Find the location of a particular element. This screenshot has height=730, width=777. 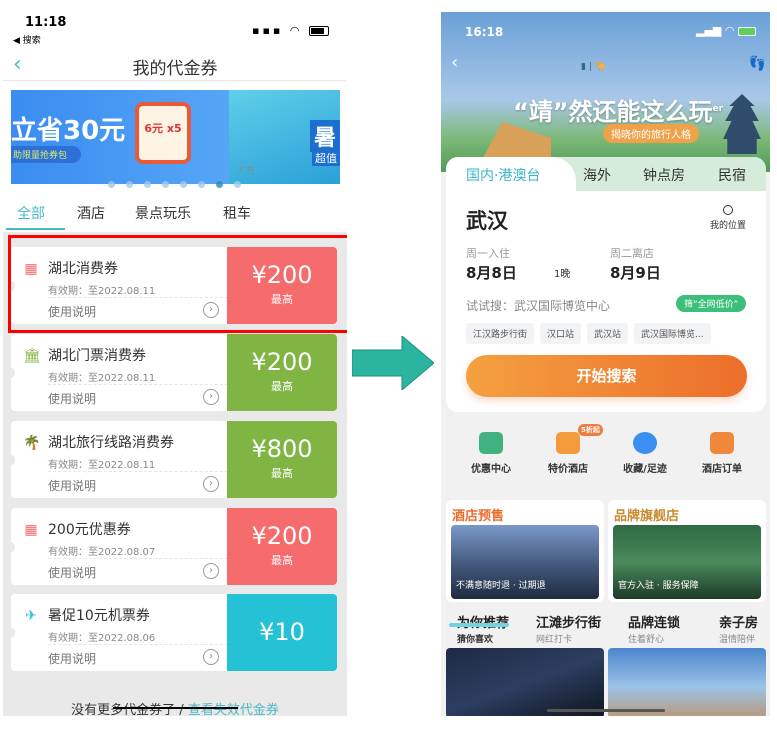

coupon-amount: ¥10 is located at coordinates (282, 632).